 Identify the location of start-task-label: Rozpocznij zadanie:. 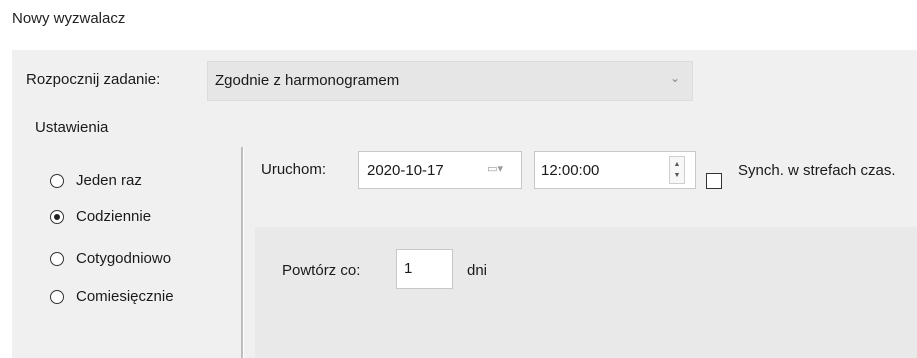
(93, 79).